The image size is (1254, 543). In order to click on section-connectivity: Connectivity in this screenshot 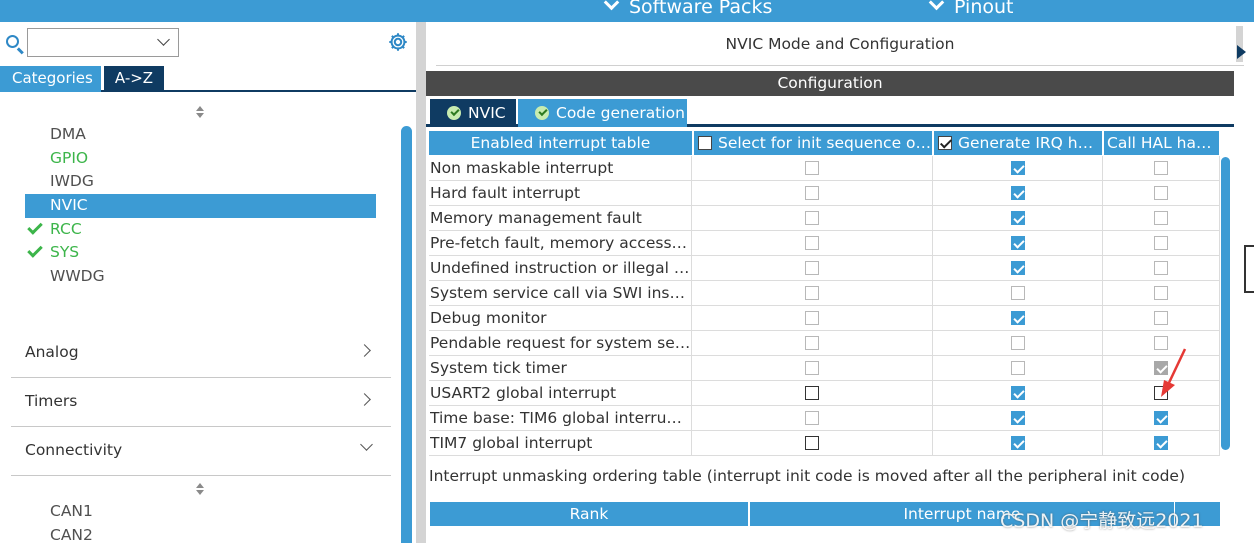, I will do `click(201, 451)`.